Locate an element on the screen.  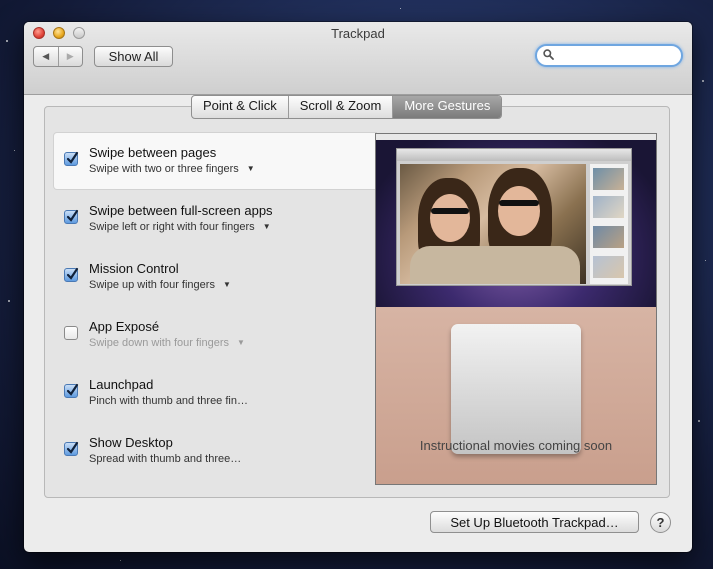
swipe-fullscreen-checkbox is located at coordinates (71, 216).